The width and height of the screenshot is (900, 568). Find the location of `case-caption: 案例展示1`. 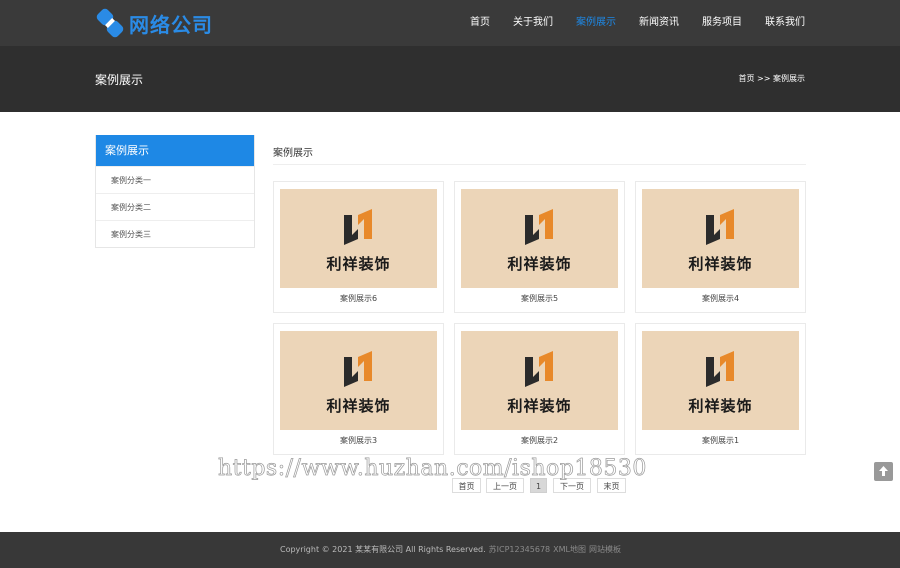

case-caption: 案例展示1 is located at coordinates (720, 440).